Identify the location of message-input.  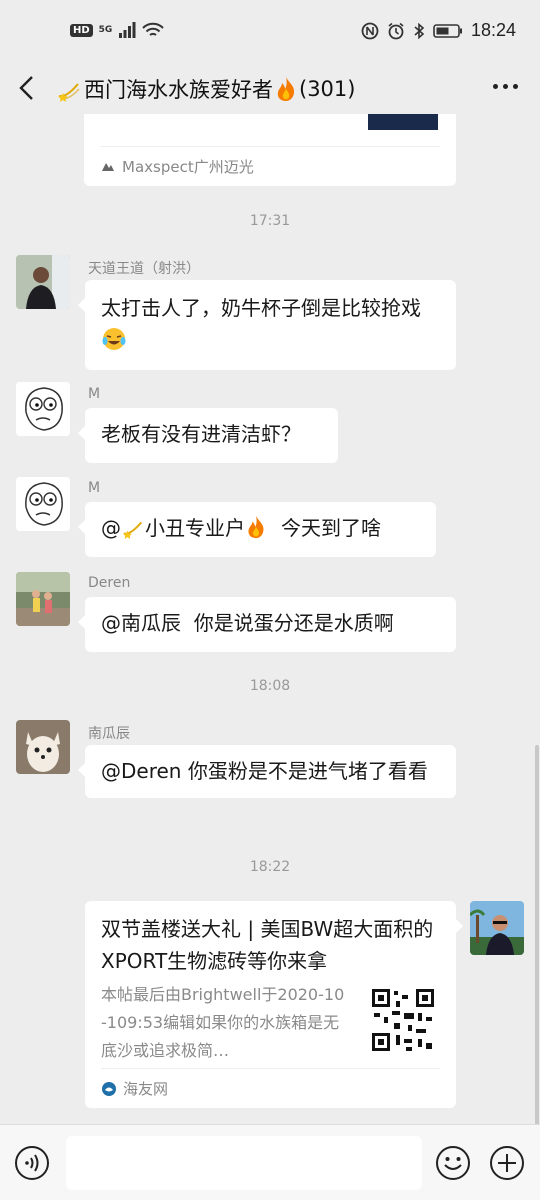
(244, 1163).